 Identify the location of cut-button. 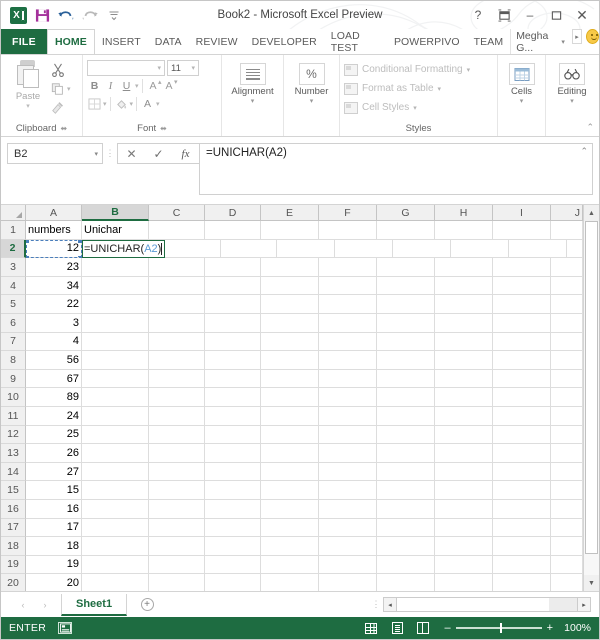
(61, 69).